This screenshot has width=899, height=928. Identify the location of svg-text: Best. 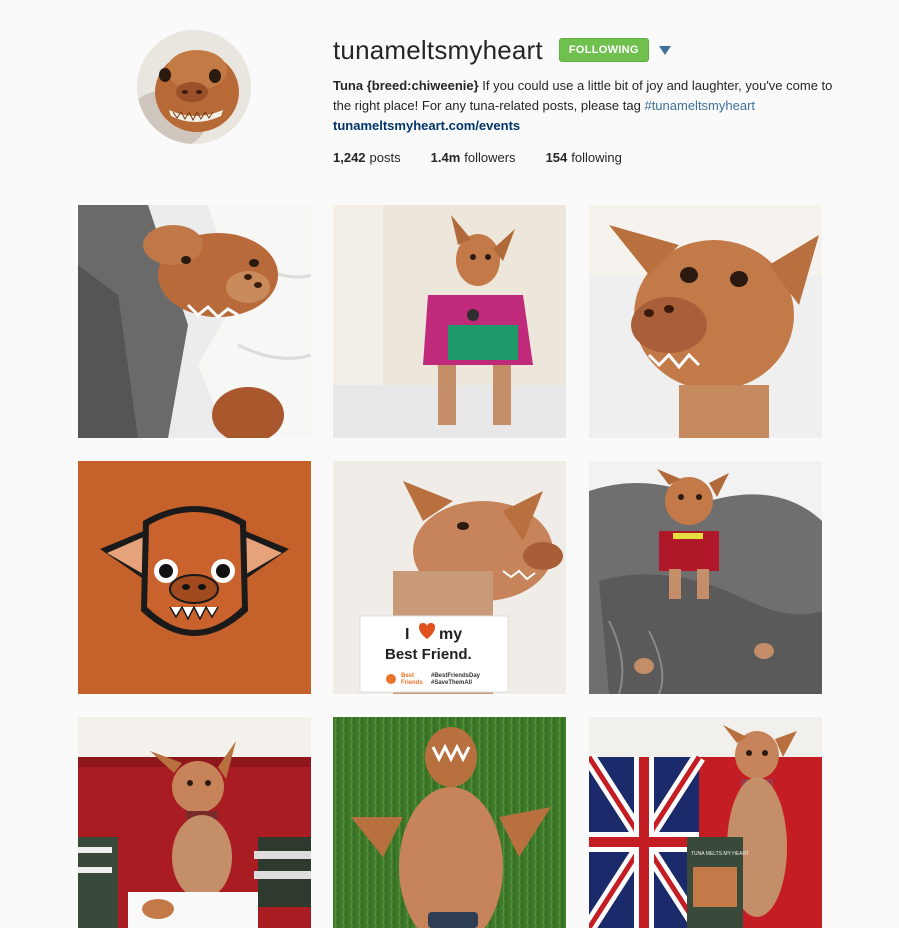
(407, 676).